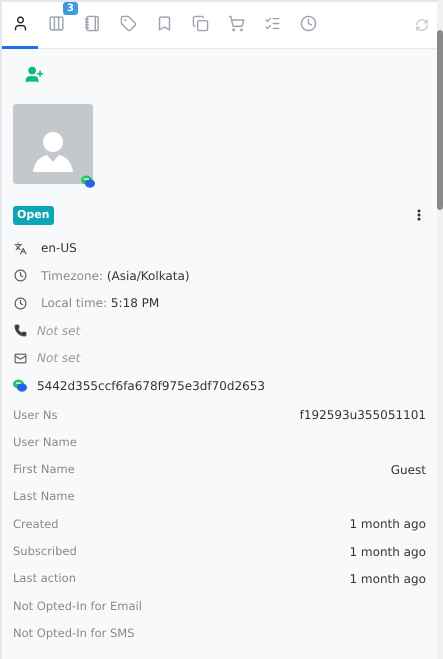 The height and width of the screenshot is (659, 443). I want to click on attribute-label: Subscribed, so click(45, 551).